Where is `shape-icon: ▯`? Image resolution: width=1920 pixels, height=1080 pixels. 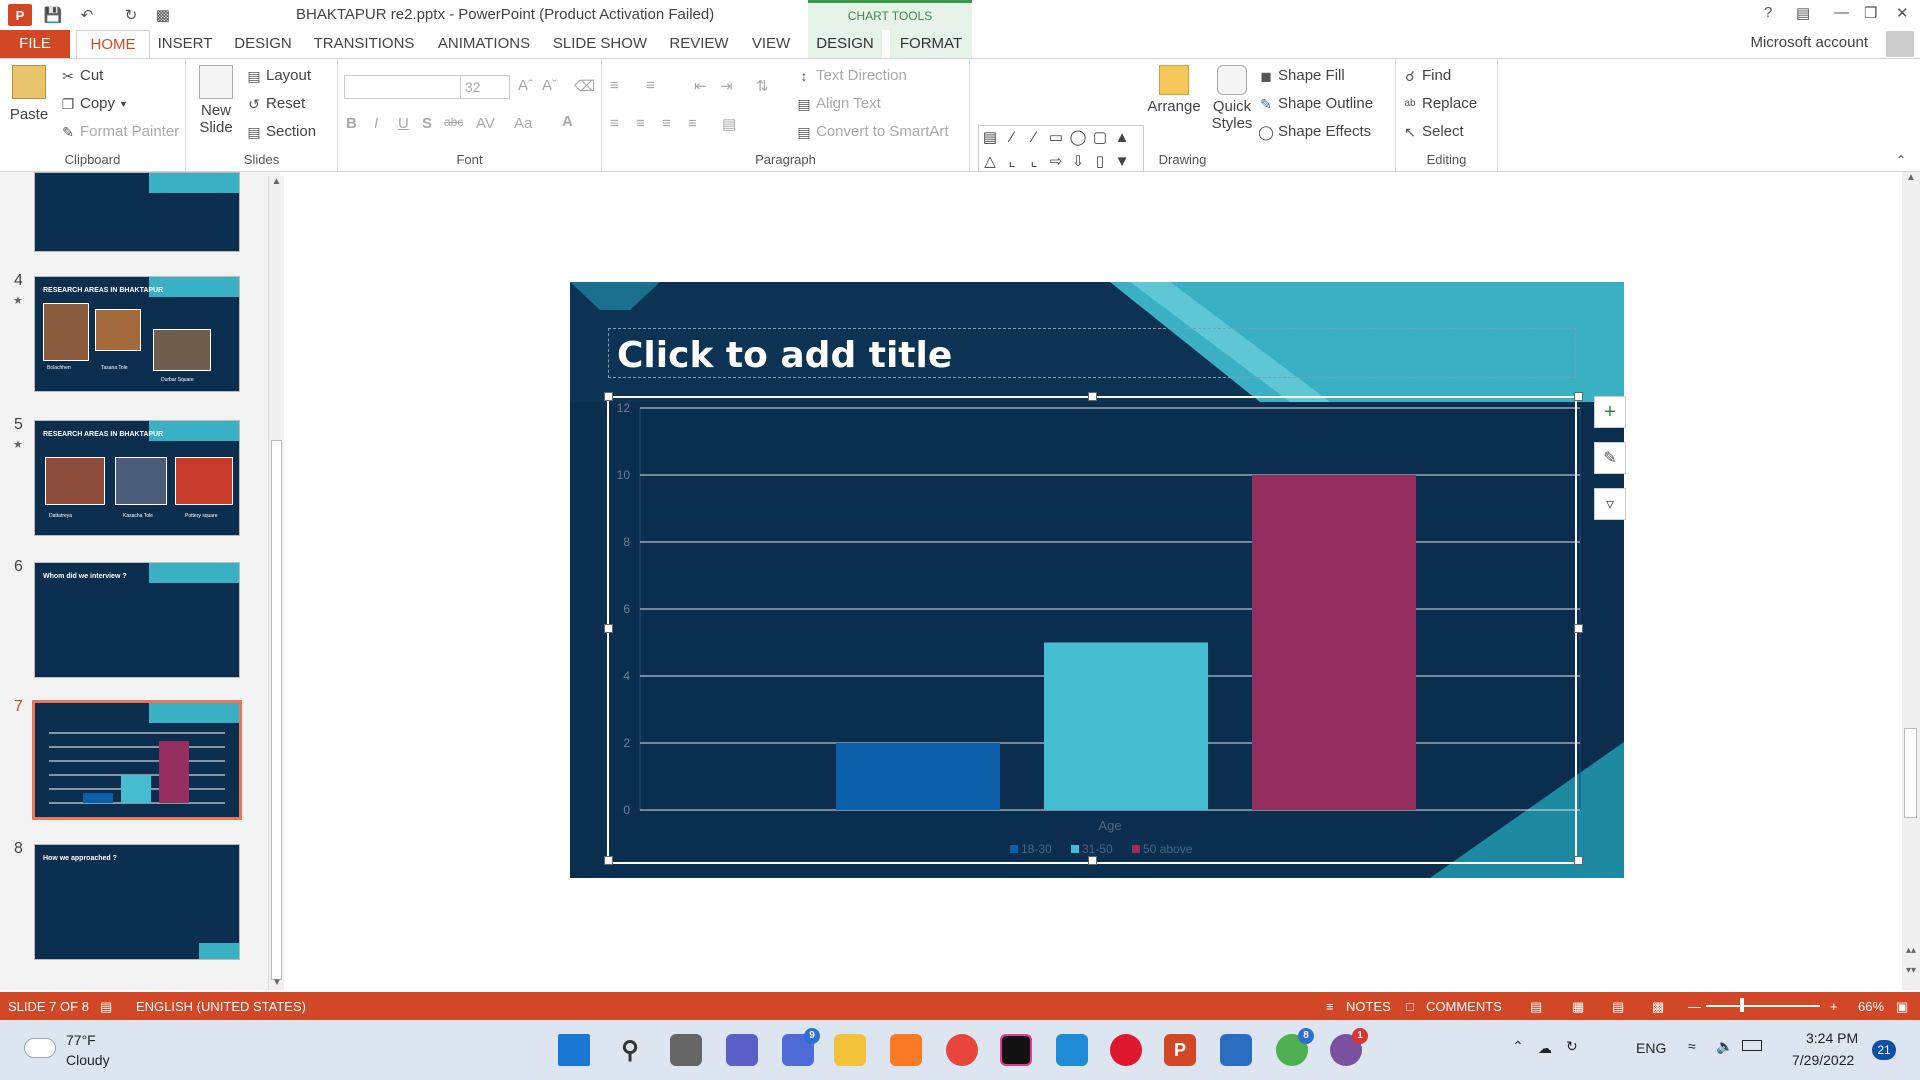
shape-icon: ▯ is located at coordinates (1100, 162).